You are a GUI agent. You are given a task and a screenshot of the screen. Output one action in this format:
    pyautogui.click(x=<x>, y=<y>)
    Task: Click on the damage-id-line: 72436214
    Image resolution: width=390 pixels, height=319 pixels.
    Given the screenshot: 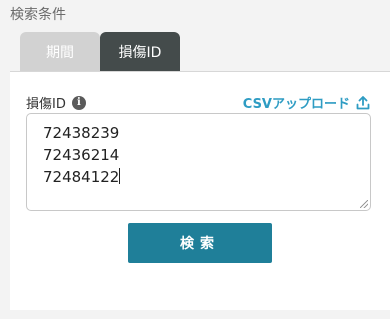 What is the action you would take?
    pyautogui.click(x=81, y=155)
    